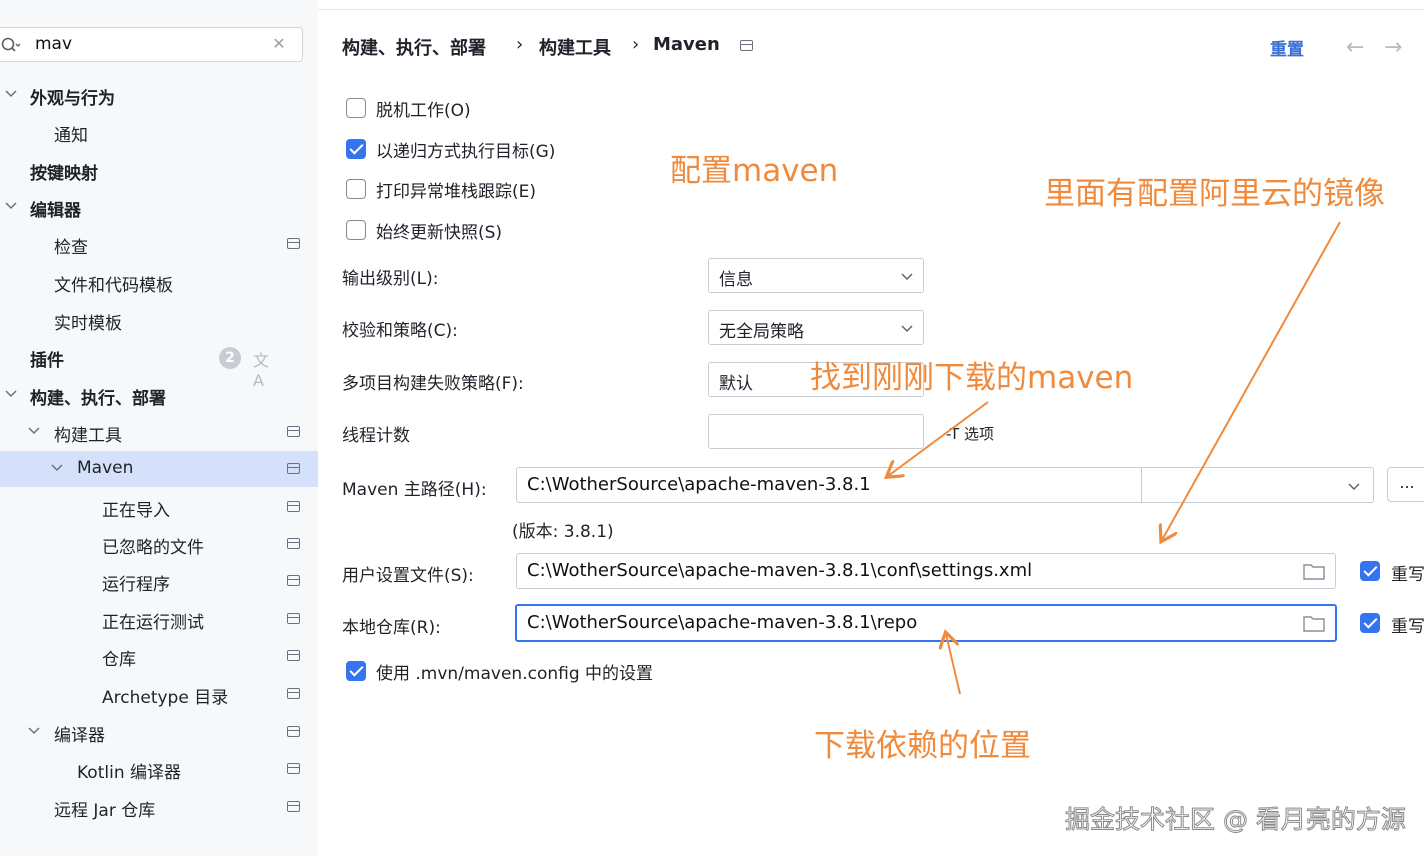 The height and width of the screenshot is (856, 1424). Describe the element at coordinates (356, 671) in the screenshot. I see `use-mvn-config-checkbox` at that location.